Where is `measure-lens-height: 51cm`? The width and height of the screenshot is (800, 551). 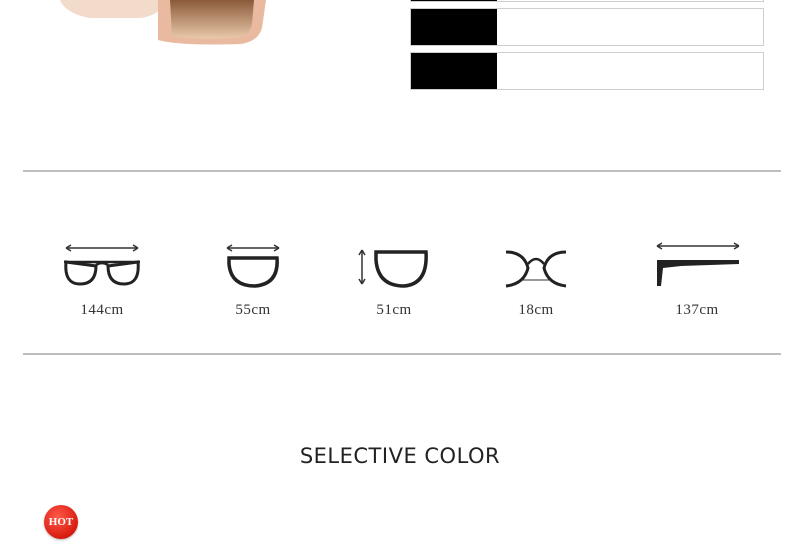 measure-lens-height: 51cm is located at coordinates (394, 279).